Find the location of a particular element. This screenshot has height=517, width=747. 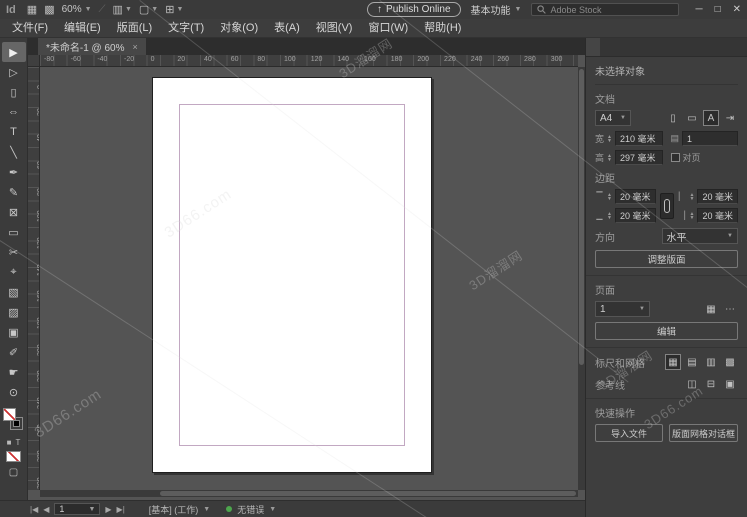

apply-none-button is located at coordinates (13, 456).